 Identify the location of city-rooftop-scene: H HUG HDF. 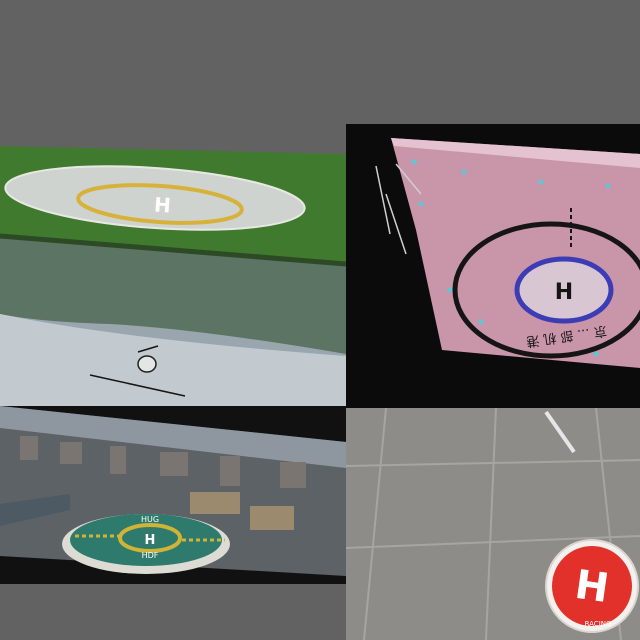
(173, 491).